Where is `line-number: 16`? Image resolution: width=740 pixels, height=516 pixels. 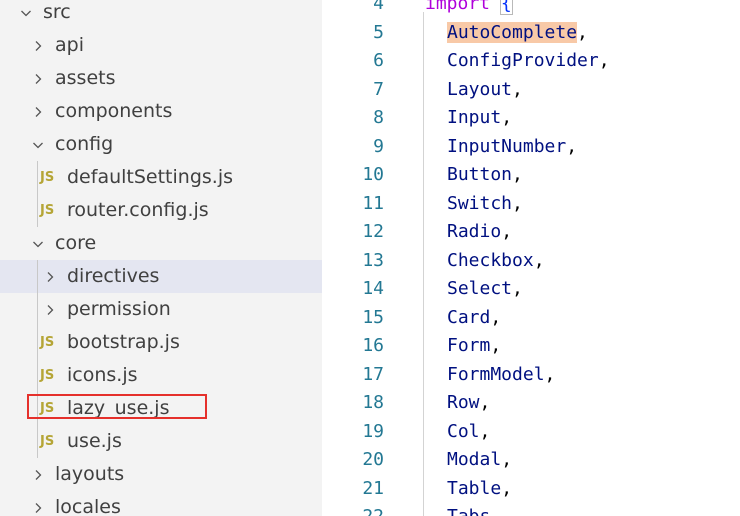
line-number: 16 is located at coordinates (373, 345).